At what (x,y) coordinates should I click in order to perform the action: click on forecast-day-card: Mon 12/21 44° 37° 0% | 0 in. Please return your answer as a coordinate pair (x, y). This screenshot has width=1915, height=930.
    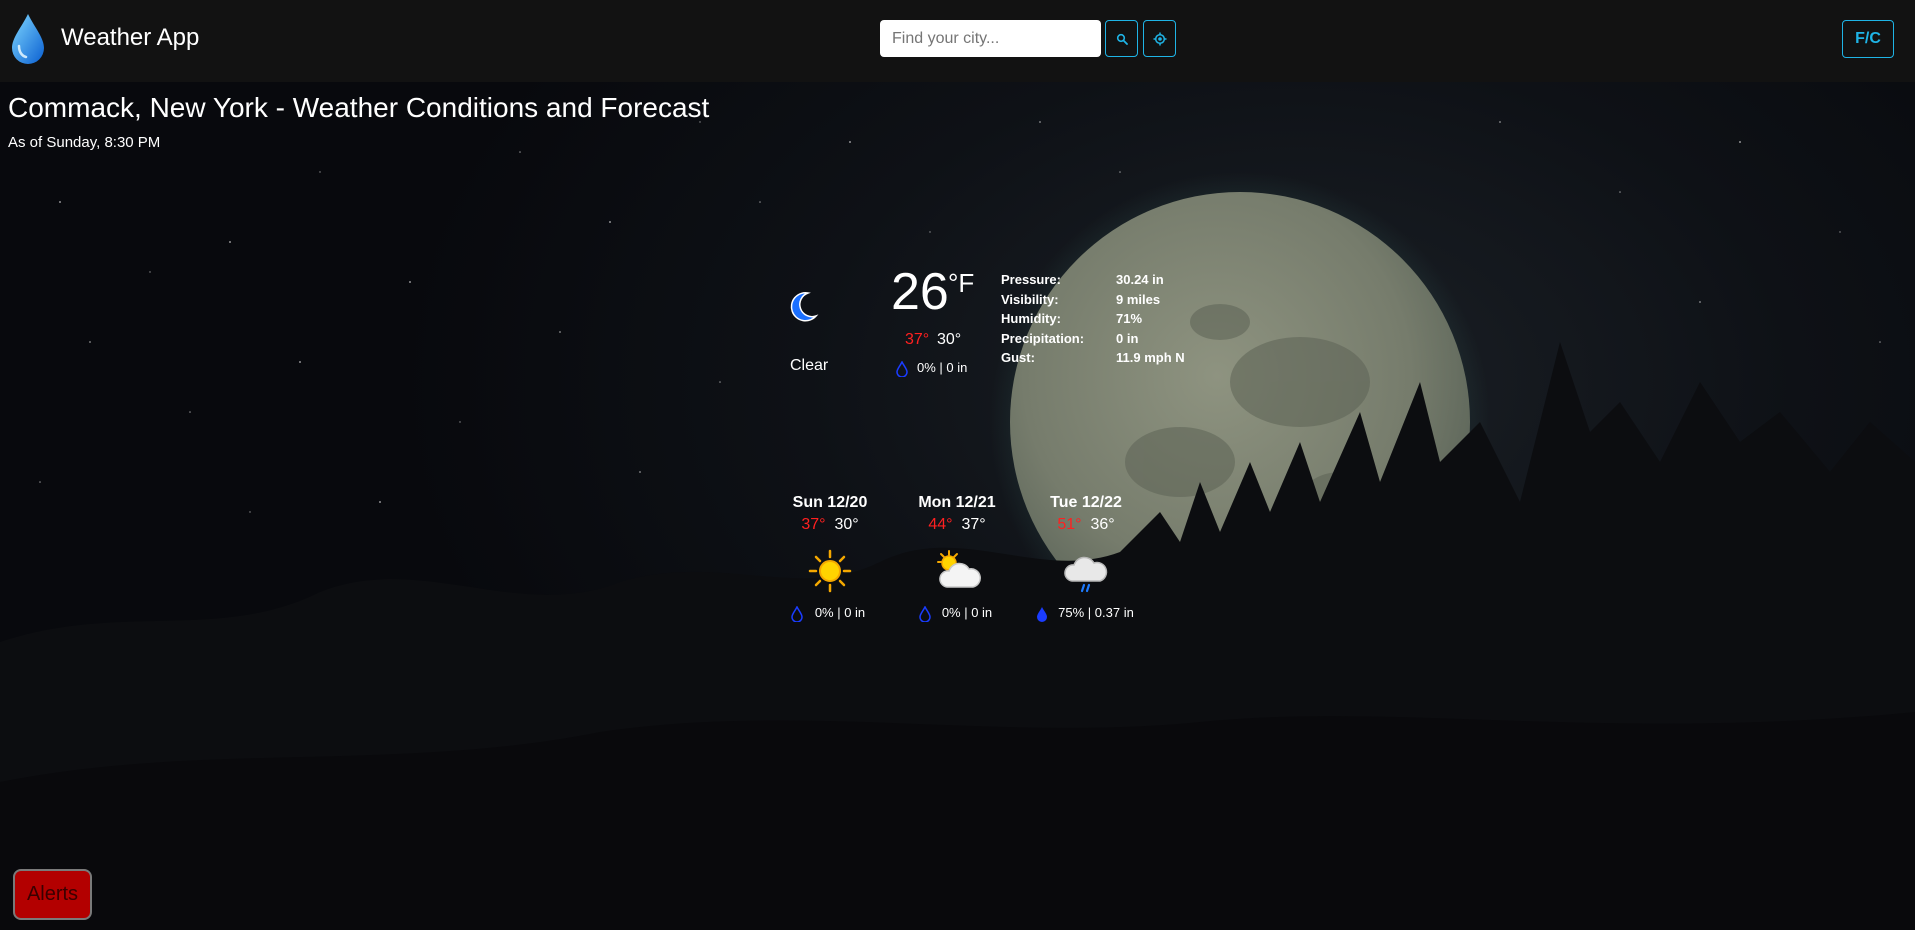
    Looking at the image, I should click on (957, 558).